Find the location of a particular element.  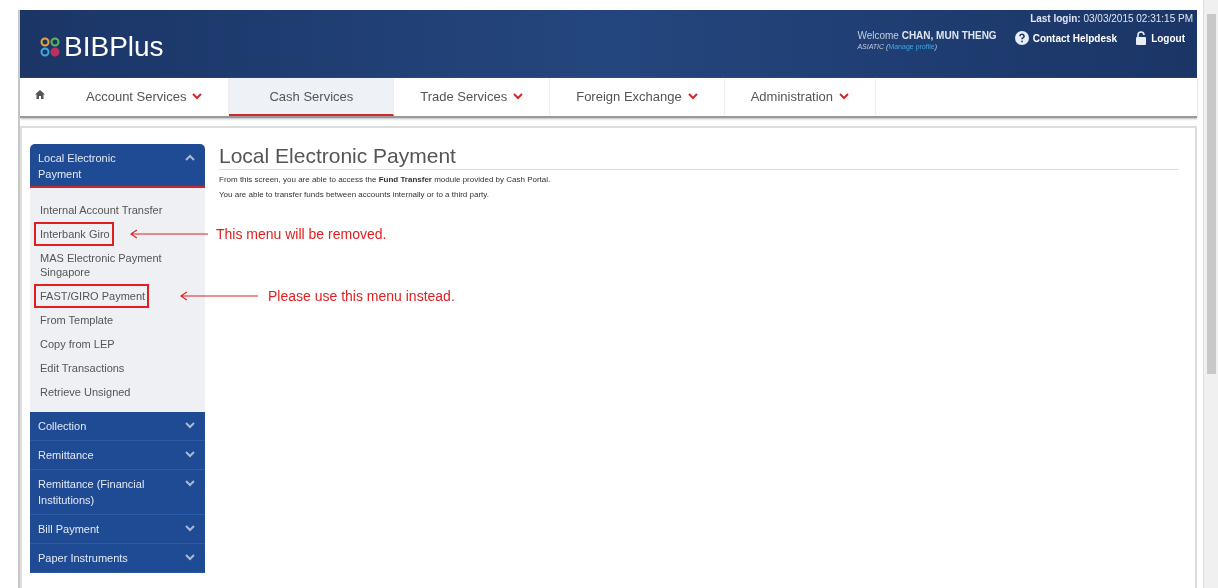

user-name: CHAN, MUN THENG is located at coordinates (949, 35).